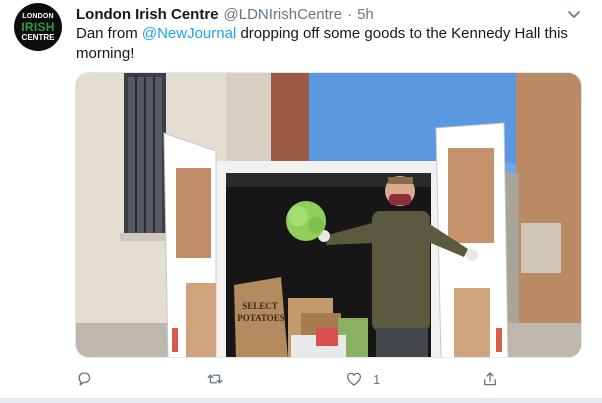 This screenshot has width=602, height=403. Describe the element at coordinates (109, 33) in the screenshot. I see `tweet-text-part-1: Dan from` at that location.